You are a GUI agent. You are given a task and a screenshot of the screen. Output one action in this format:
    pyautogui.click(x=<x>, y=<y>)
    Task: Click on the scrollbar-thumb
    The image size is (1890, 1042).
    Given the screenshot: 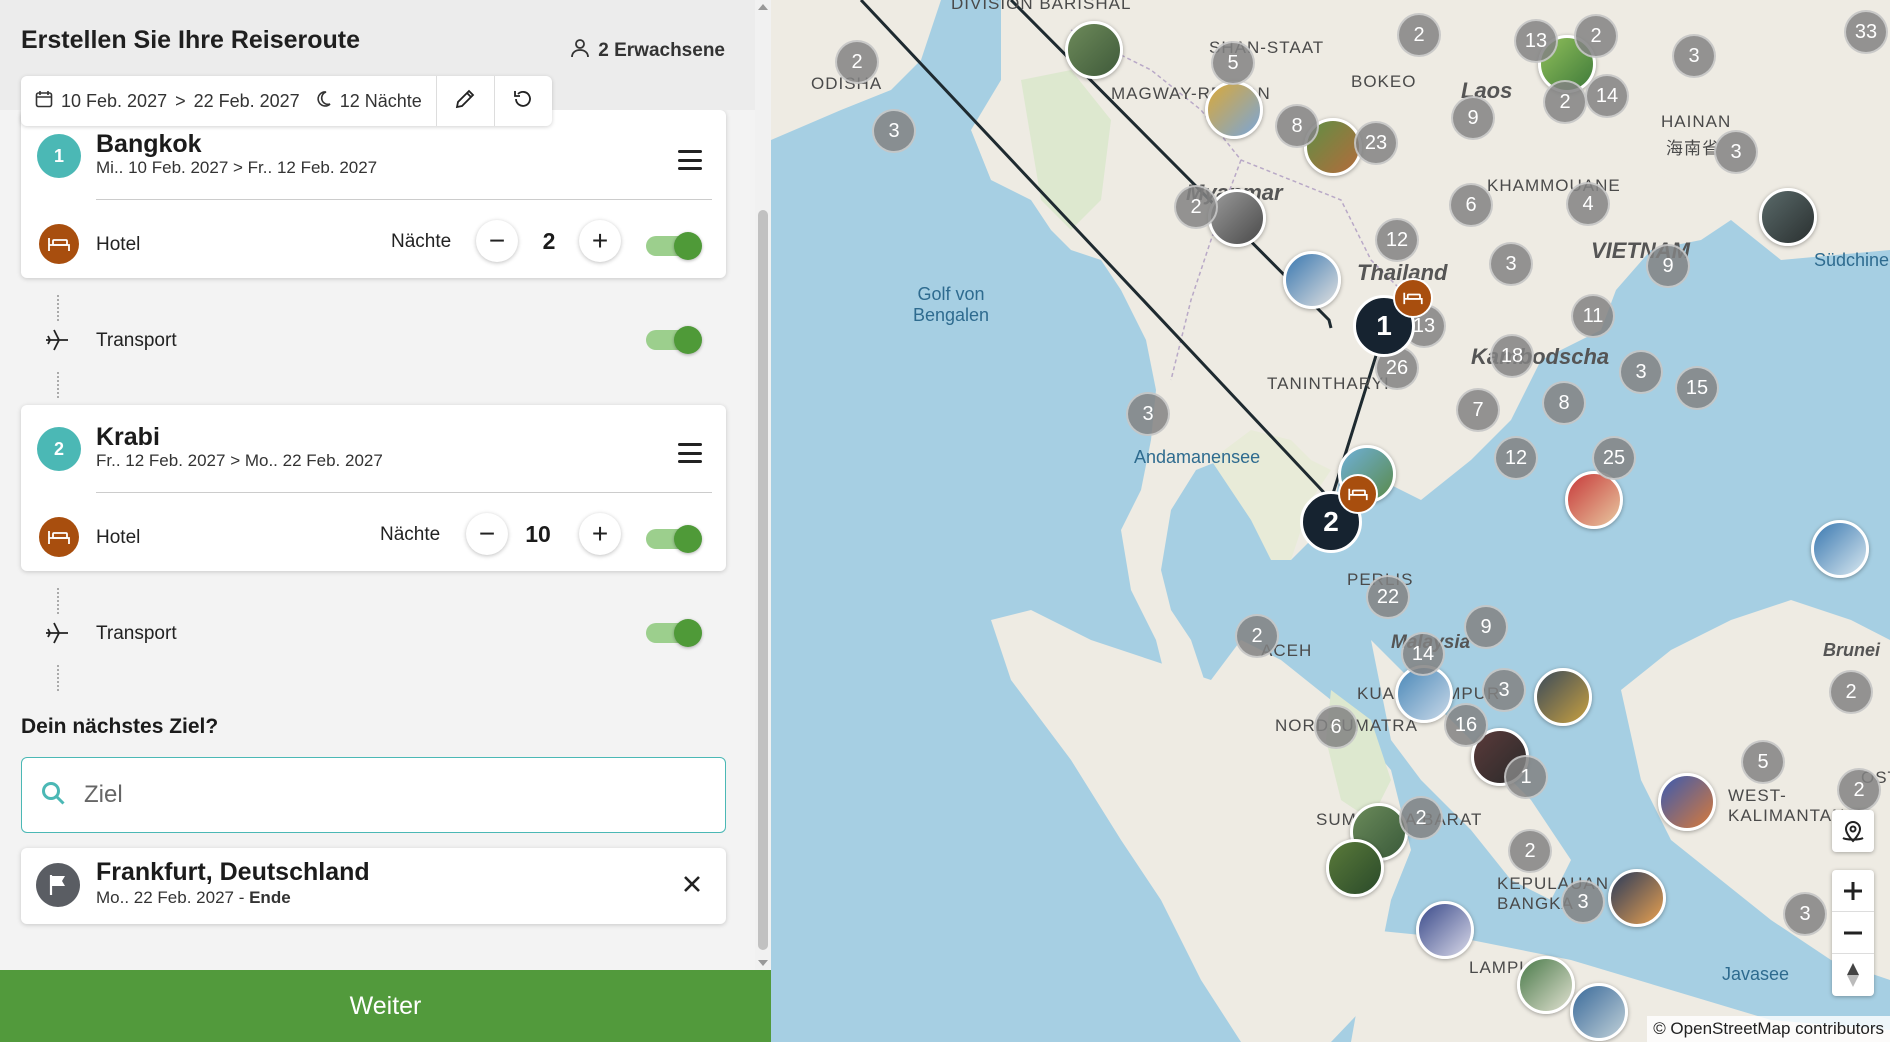 What is the action you would take?
    pyautogui.click(x=763, y=580)
    